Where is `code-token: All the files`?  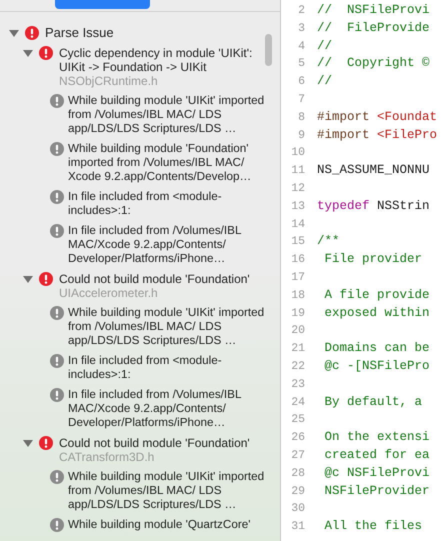
code-token: All the files is located at coordinates (373, 526).